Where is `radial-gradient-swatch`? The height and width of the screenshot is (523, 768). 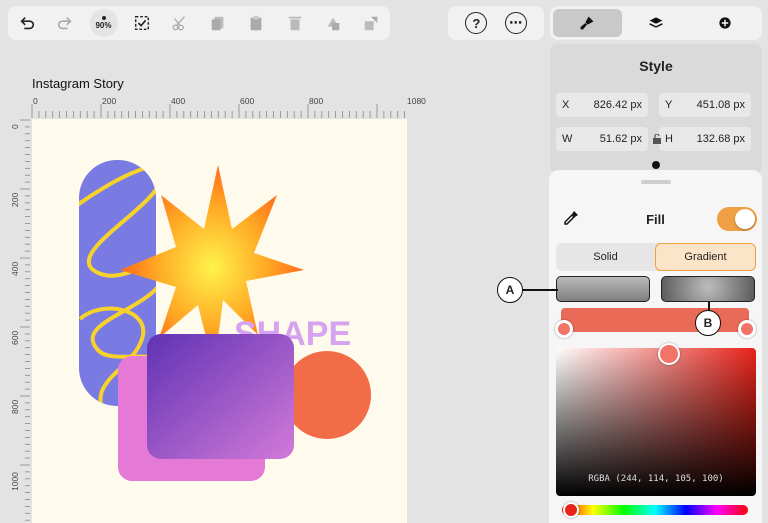 radial-gradient-swatch is located at coordinates (708, 289).